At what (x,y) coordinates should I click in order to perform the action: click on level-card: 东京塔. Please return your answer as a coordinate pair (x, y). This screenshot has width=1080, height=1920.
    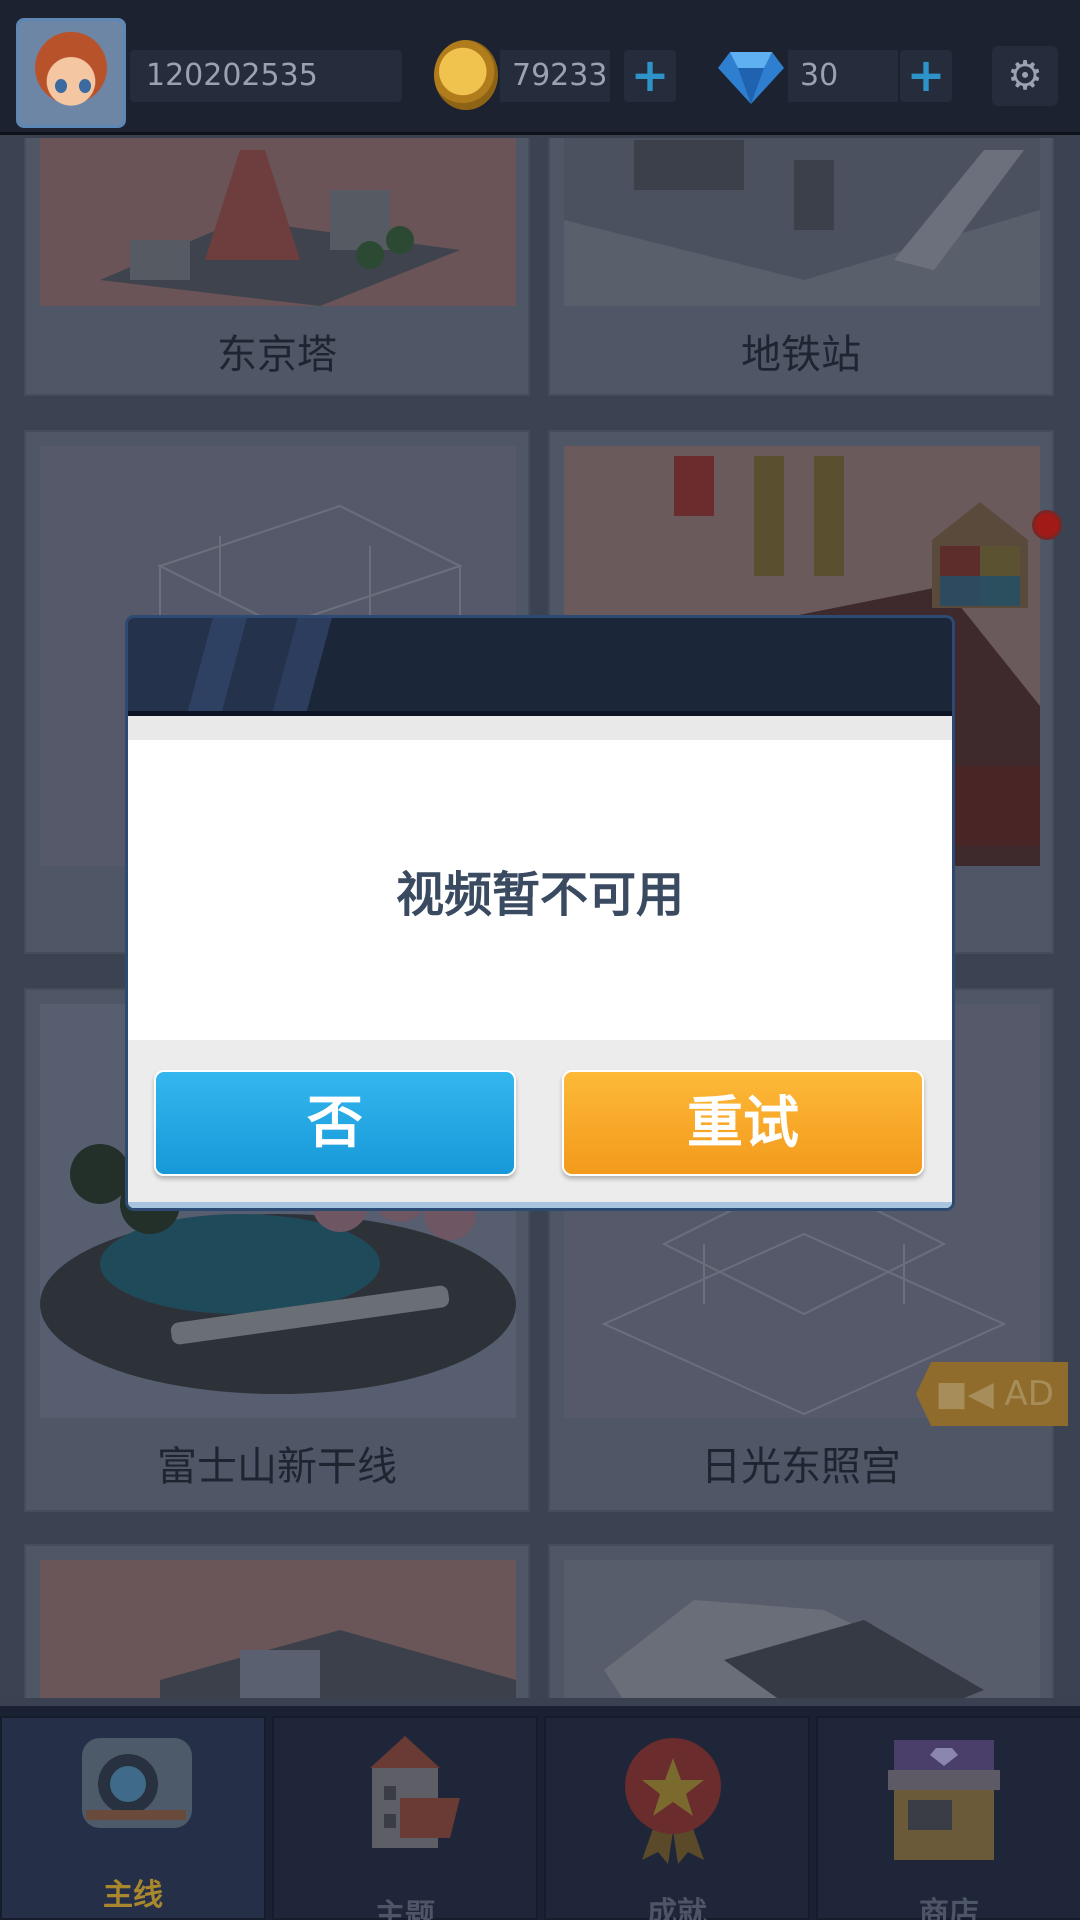
    Looking at the image, I should click on (277, 267).